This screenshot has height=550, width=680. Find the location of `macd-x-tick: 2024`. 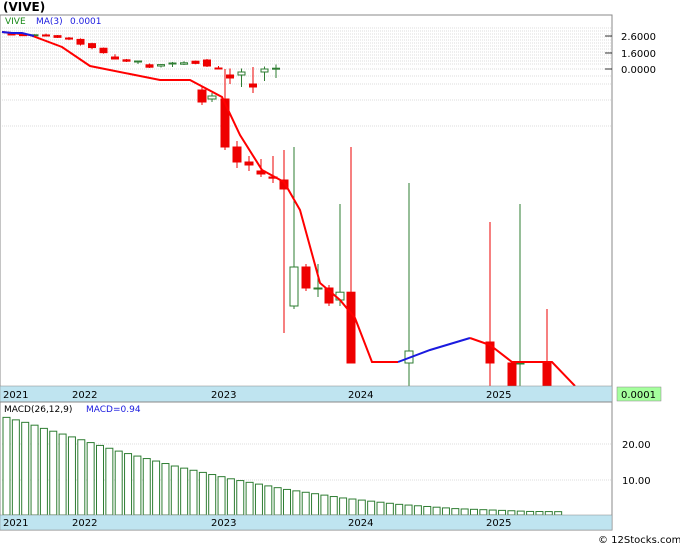

macd-x-tick: 2024 is located at coordinates (360, 523).